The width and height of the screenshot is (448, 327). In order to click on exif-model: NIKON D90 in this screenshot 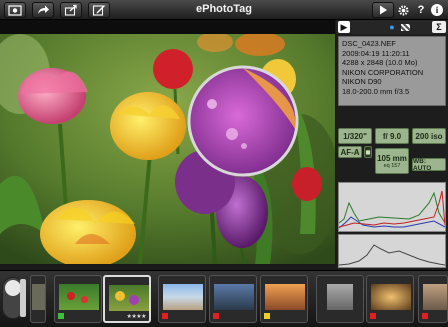, I will do `click(362, 81)`.